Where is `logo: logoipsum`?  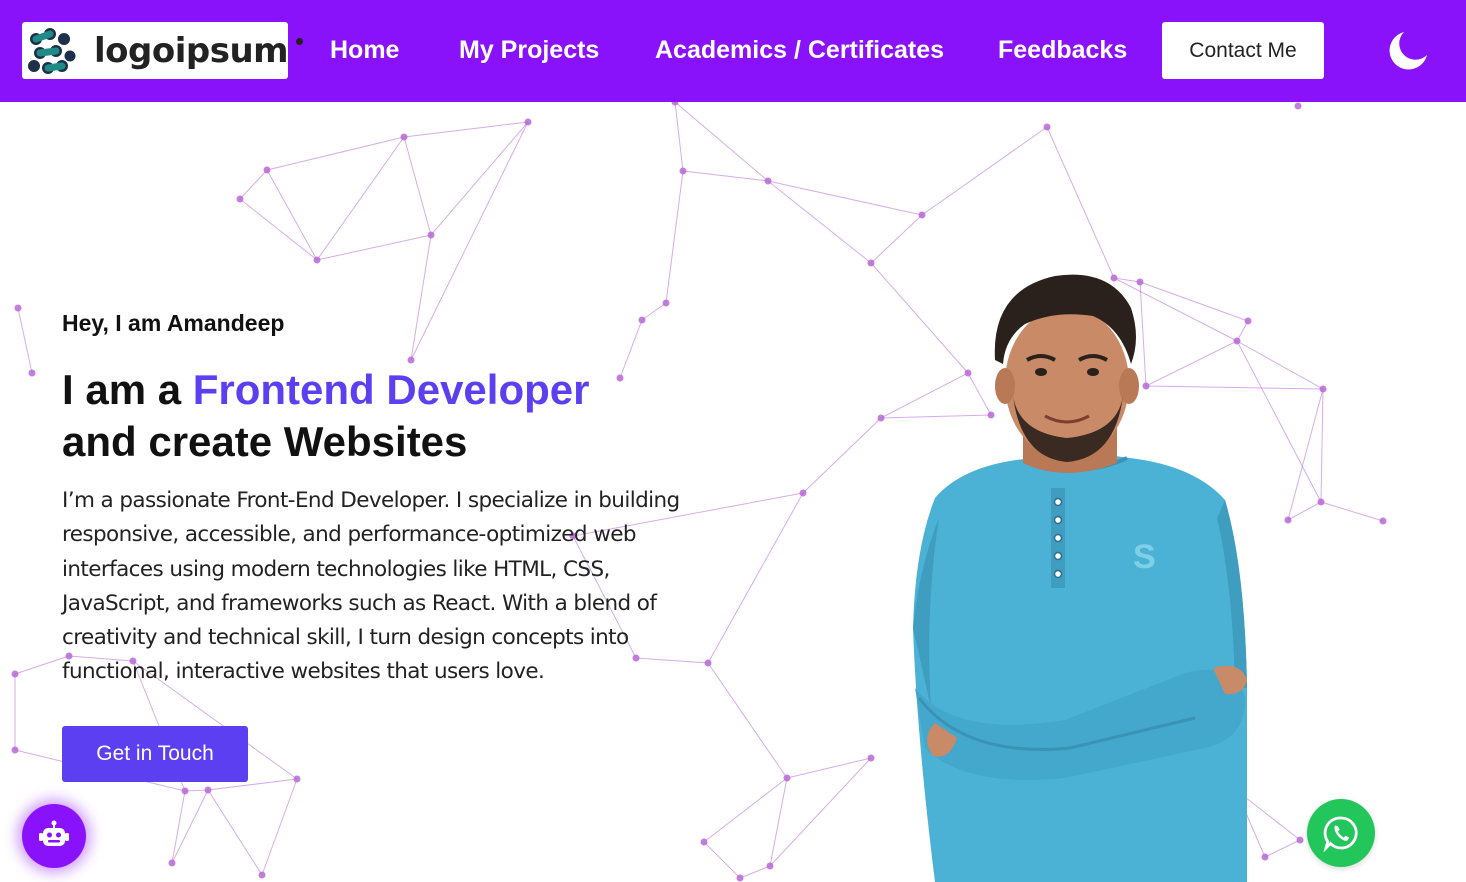 logo: logoipsum is located at coordinates (162, 50).